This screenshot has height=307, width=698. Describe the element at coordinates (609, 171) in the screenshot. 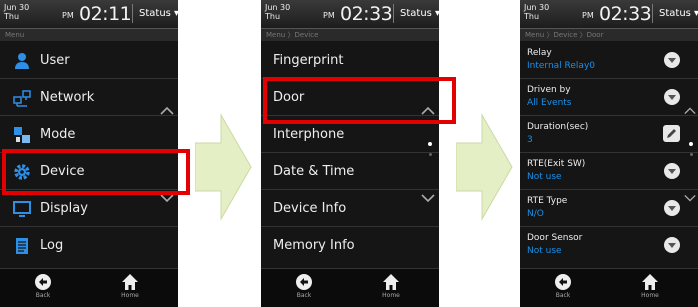

I see `setting-row-rte-exit-sw: RTE(Exit SW) Not use` at that location.